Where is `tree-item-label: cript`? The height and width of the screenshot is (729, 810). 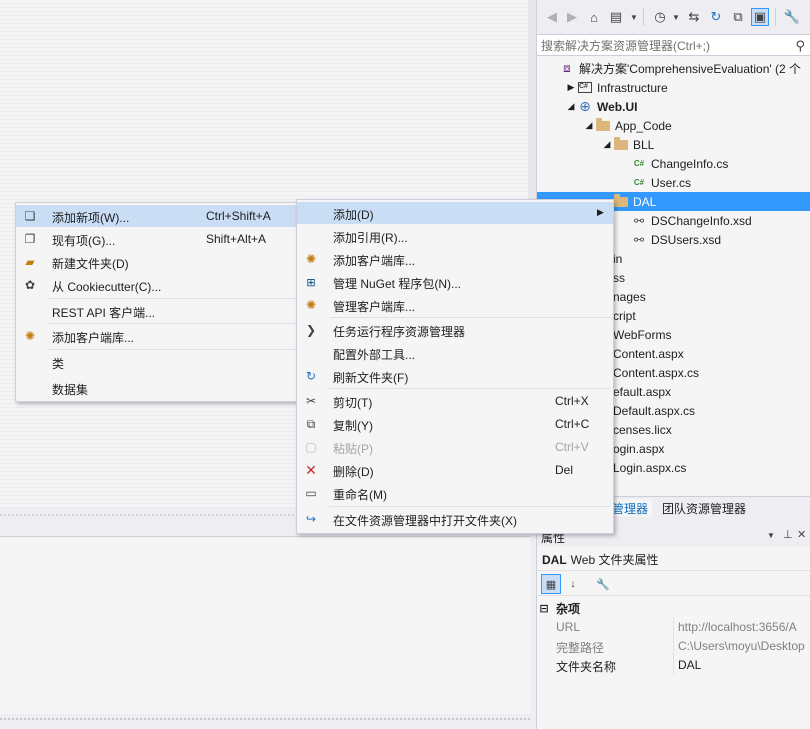
tree-item-label: cript is located at coordinates (624, 315).